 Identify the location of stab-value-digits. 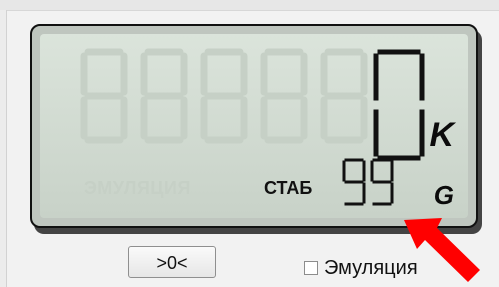
(368, 182).